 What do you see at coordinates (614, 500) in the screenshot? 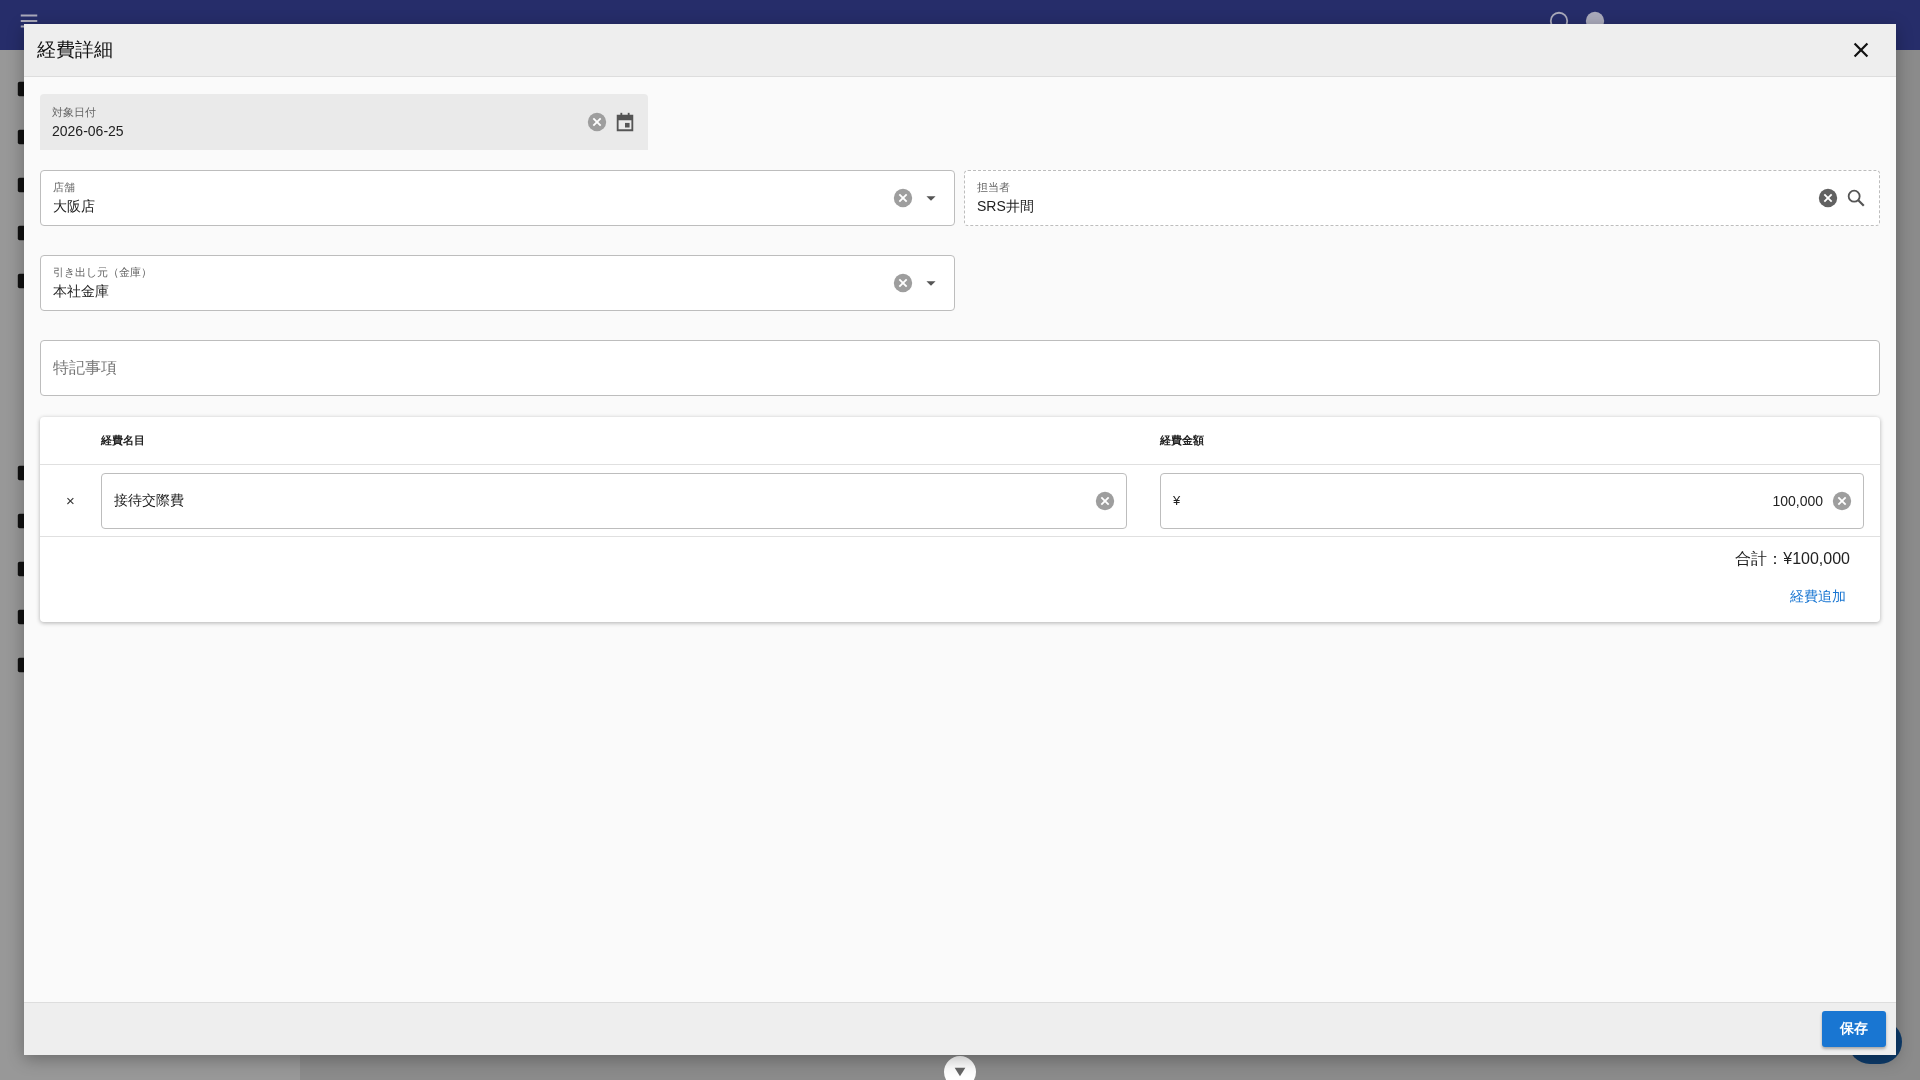
I see `expense-name-field: 接待交際費` at bounding box center [614, 500].